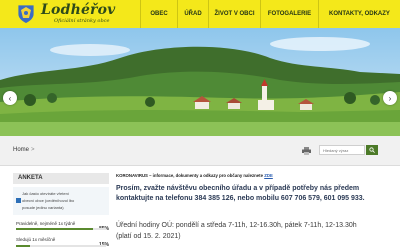  I want to click on chevron-right-icon: ›, so click(390, 98).